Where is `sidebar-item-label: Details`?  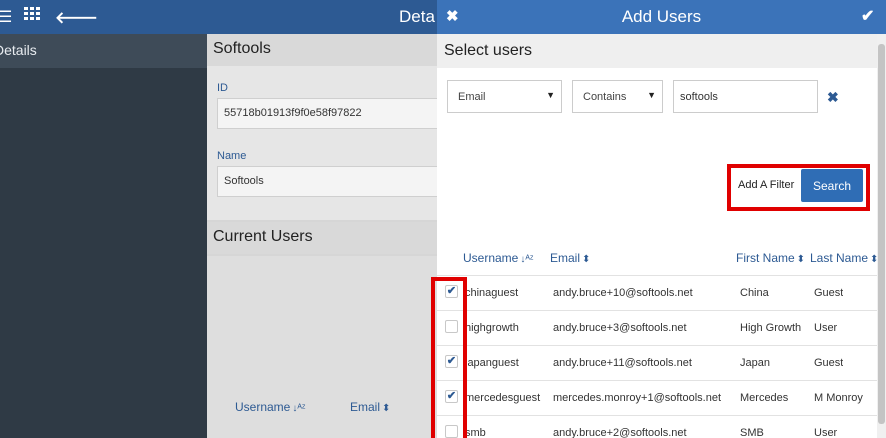 sidebar-item-label: Details is located at coordinates (18, 50).